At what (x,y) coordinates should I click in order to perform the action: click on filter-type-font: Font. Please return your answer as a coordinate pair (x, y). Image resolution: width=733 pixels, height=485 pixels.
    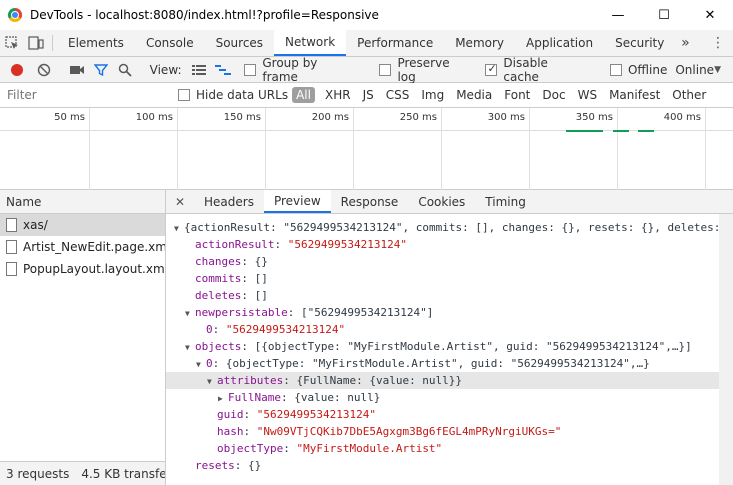
    Looking at the image, I should click on (517, 95).